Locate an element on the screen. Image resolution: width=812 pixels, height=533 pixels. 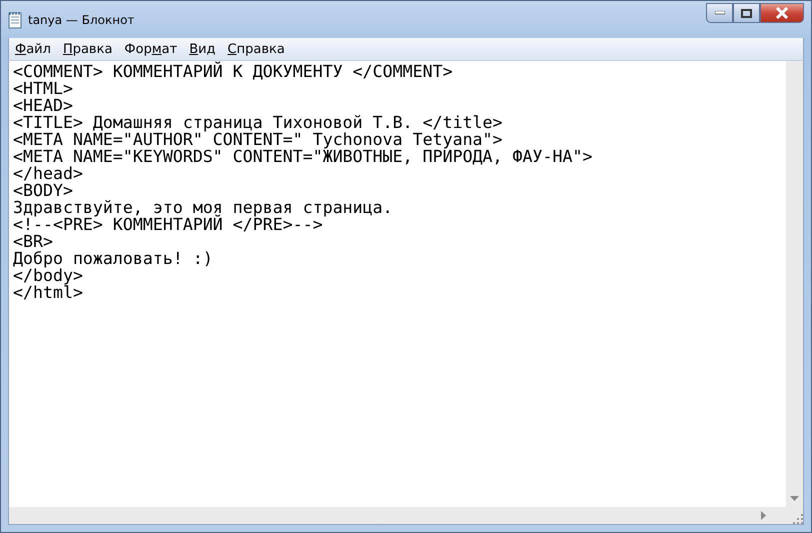
menu-item: Вид is located at coordinates (202, 49).